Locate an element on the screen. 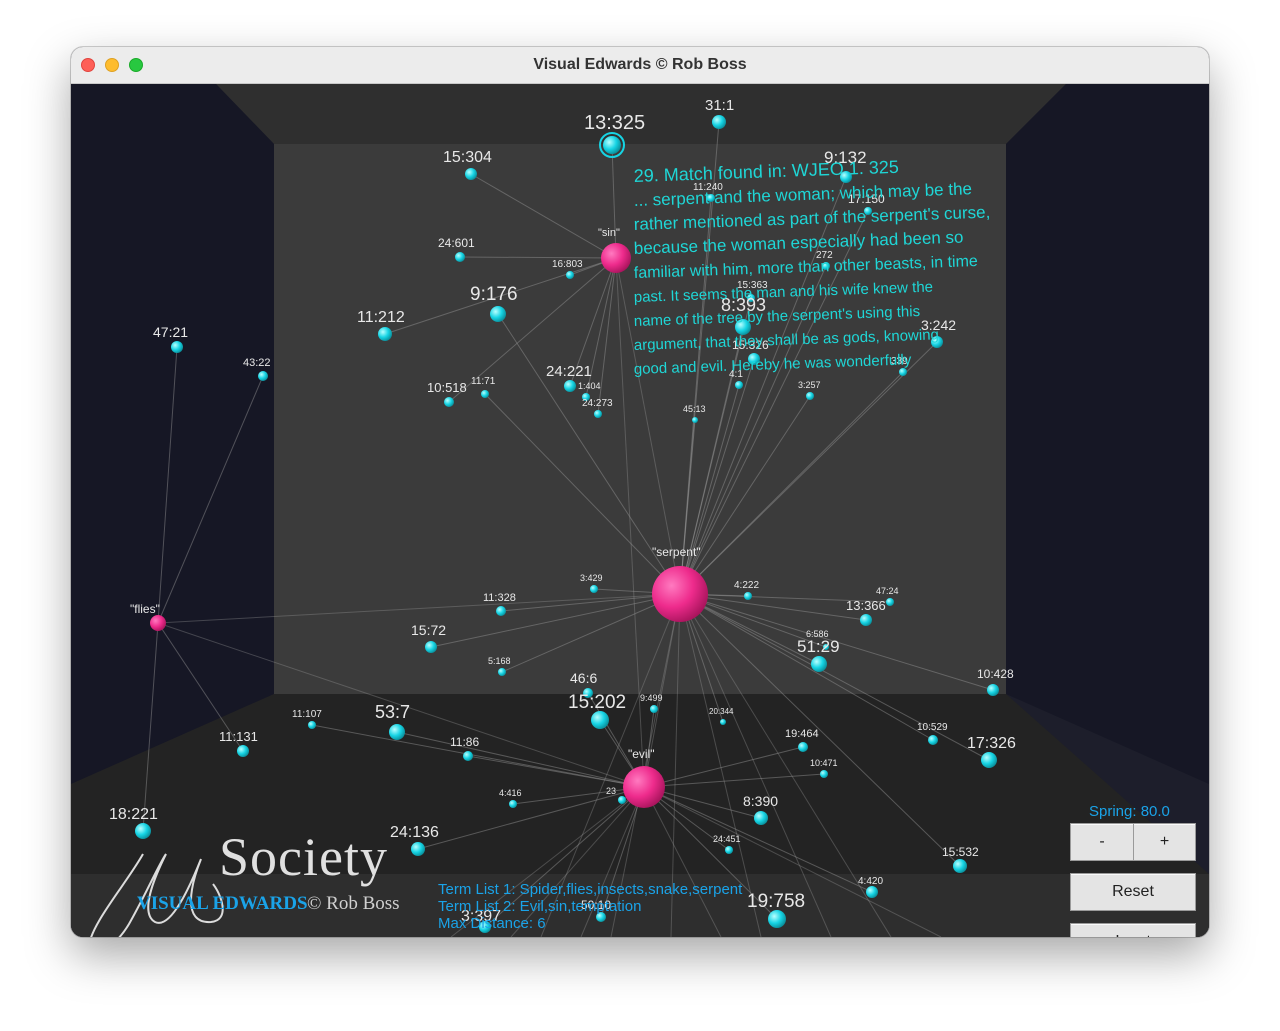 Image resolution: width=1280 pixels, height=1031 pixels. node-label: 15:72 is located at coordinates (428, 630).